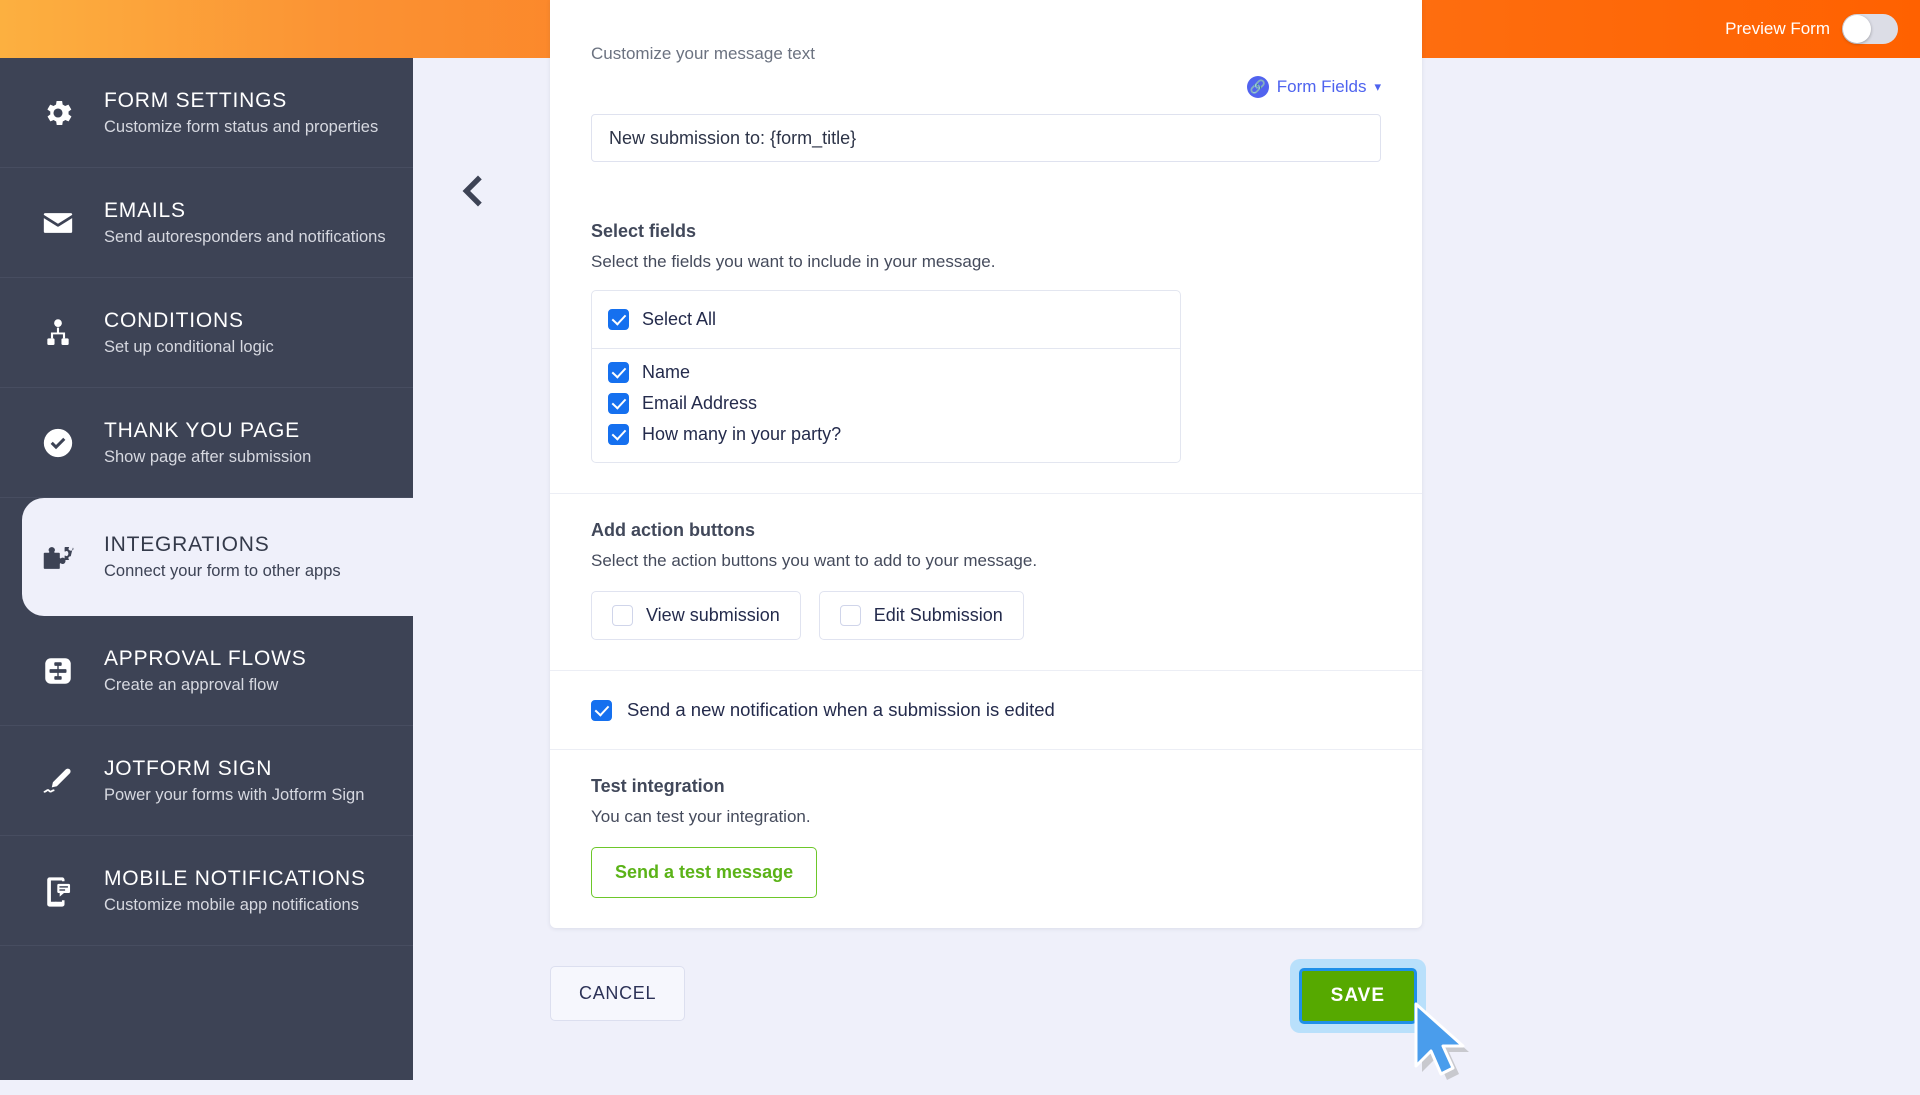 The width and height of the screenshot is (1920, 1095). Describe the element at coordinates (188, 768) in the screenshot. I see `sidebar-item-title: JOTFORM SIGN` at that location.